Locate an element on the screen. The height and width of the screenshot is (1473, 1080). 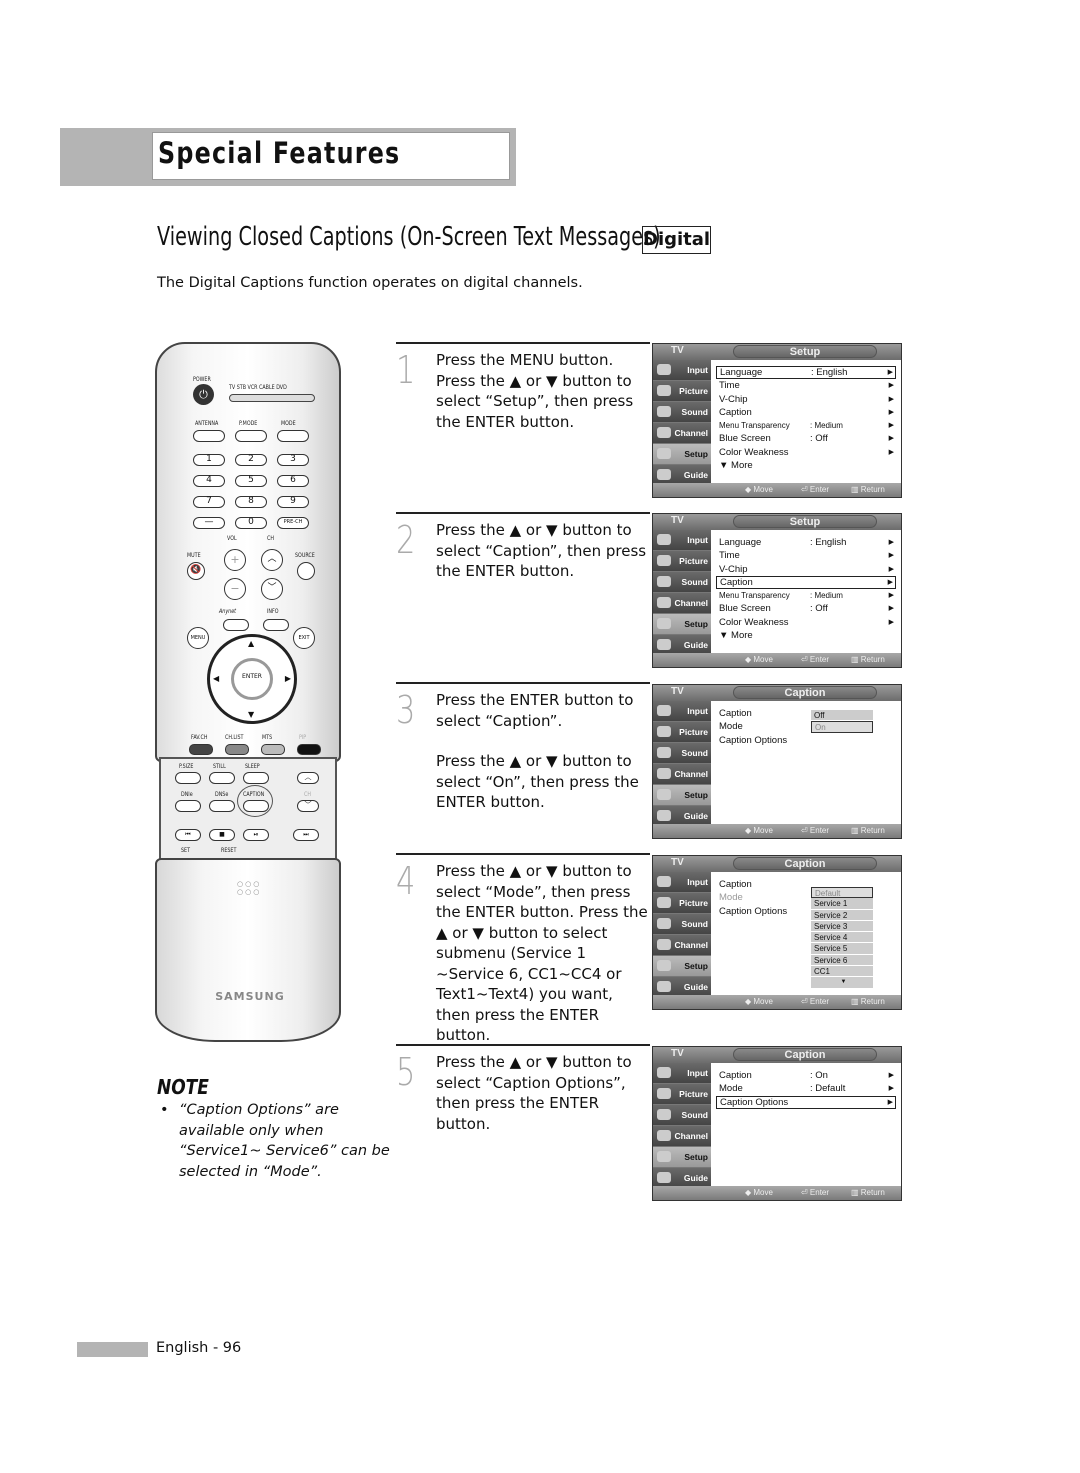
tv-menu-row: Caption Options ▶ is located at coordinates (806, 1102).